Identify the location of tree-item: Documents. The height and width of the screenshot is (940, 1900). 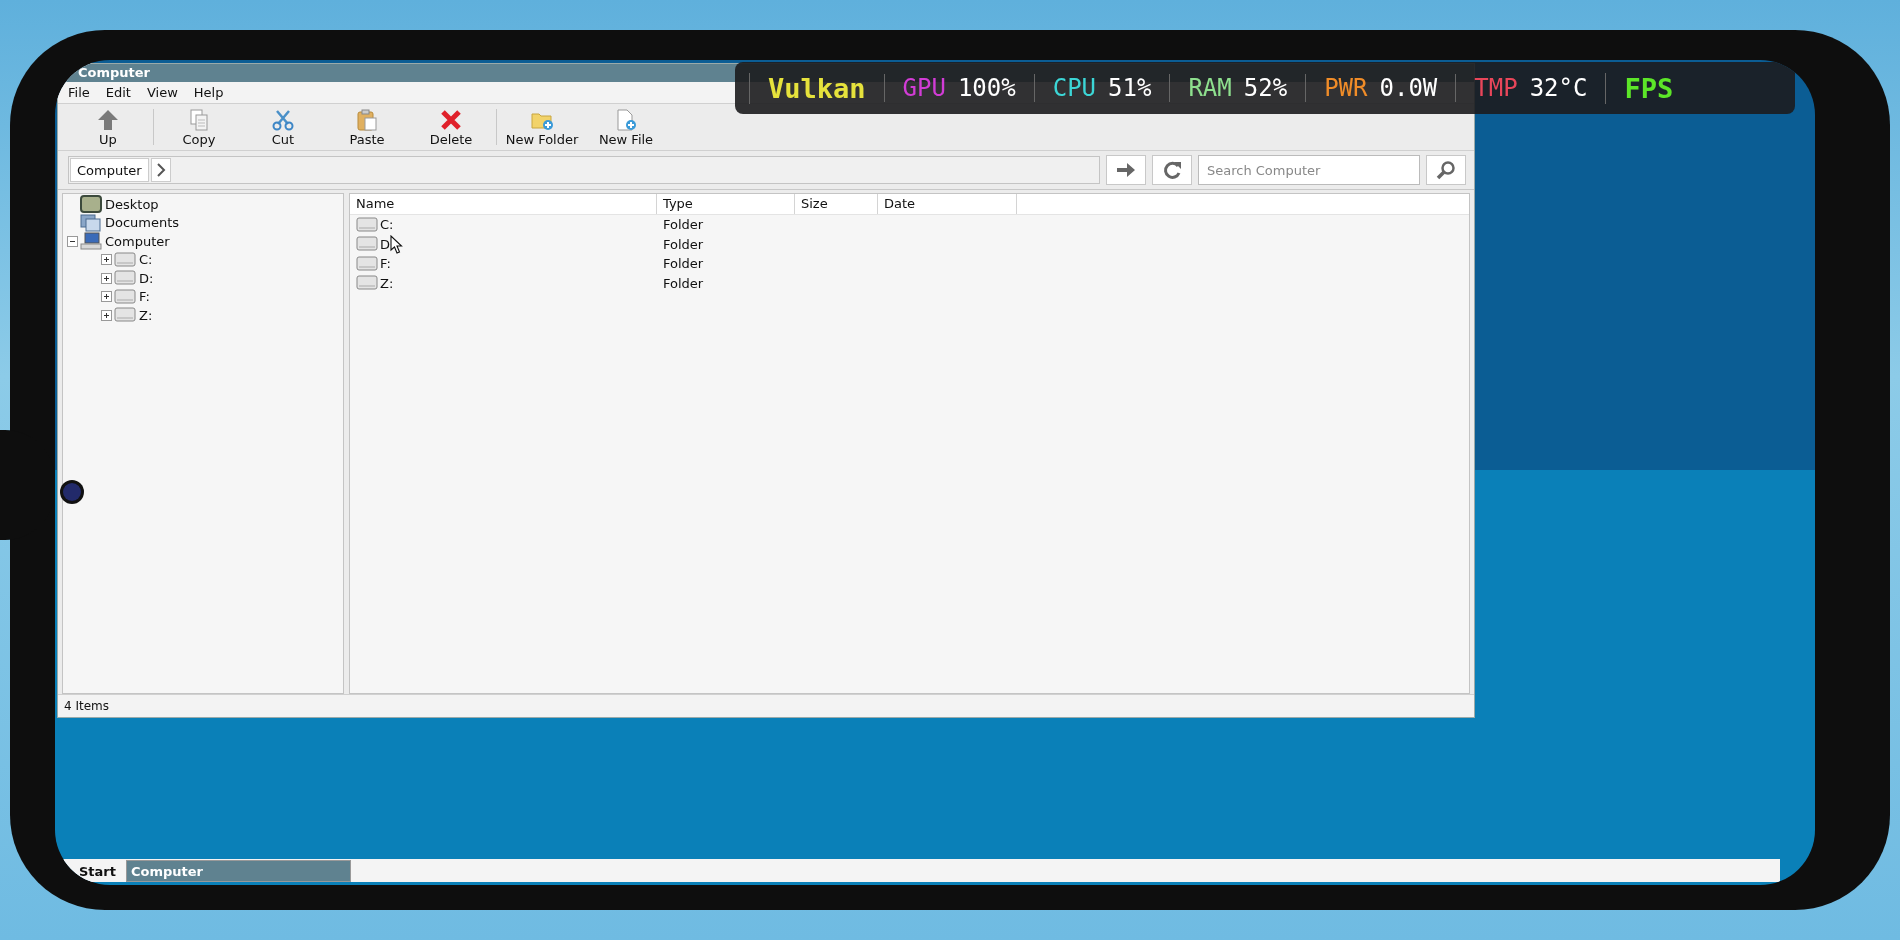
(142, 223).